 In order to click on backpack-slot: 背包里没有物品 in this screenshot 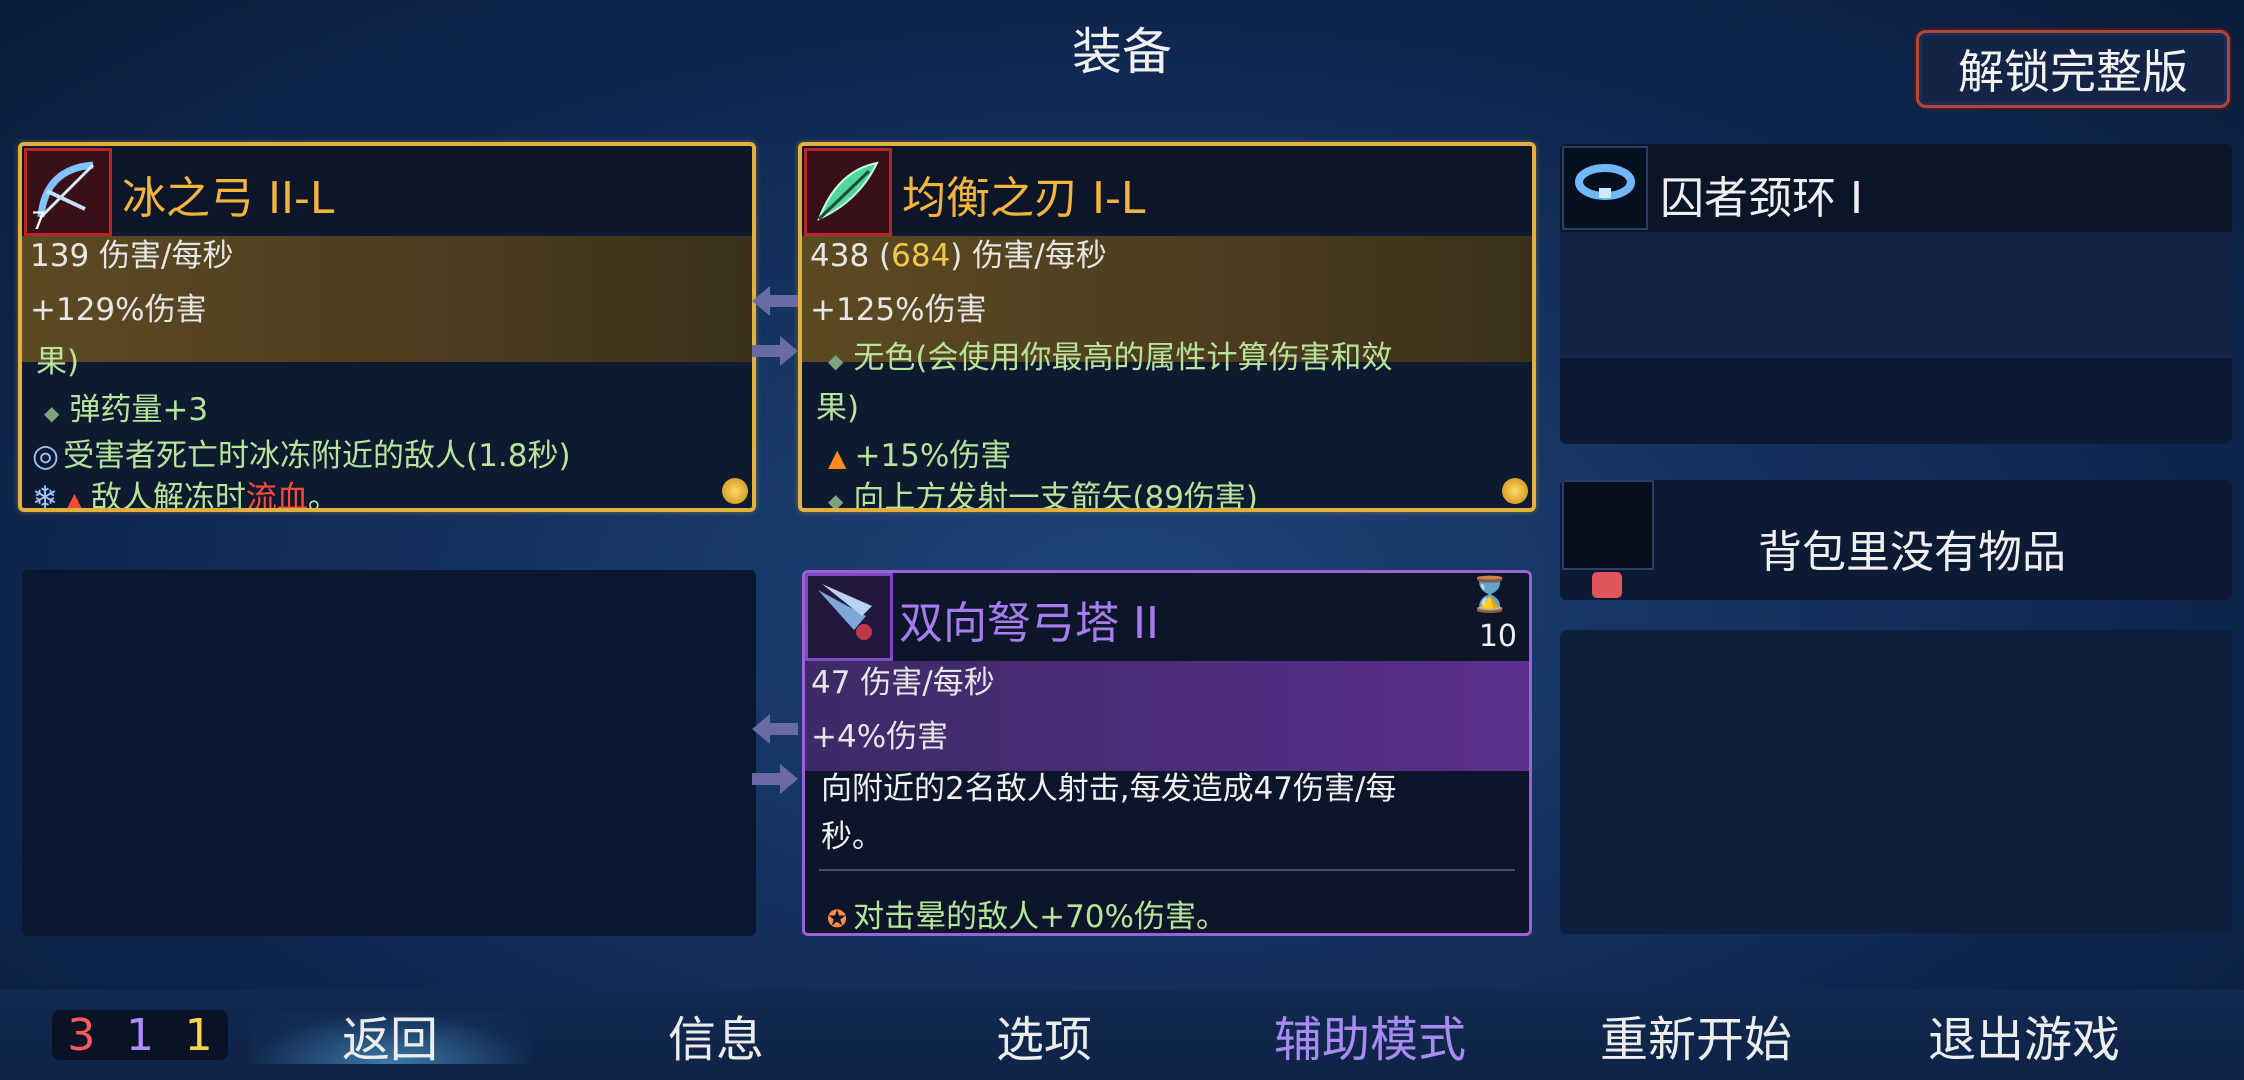, I will do `click(1896, 540)`.